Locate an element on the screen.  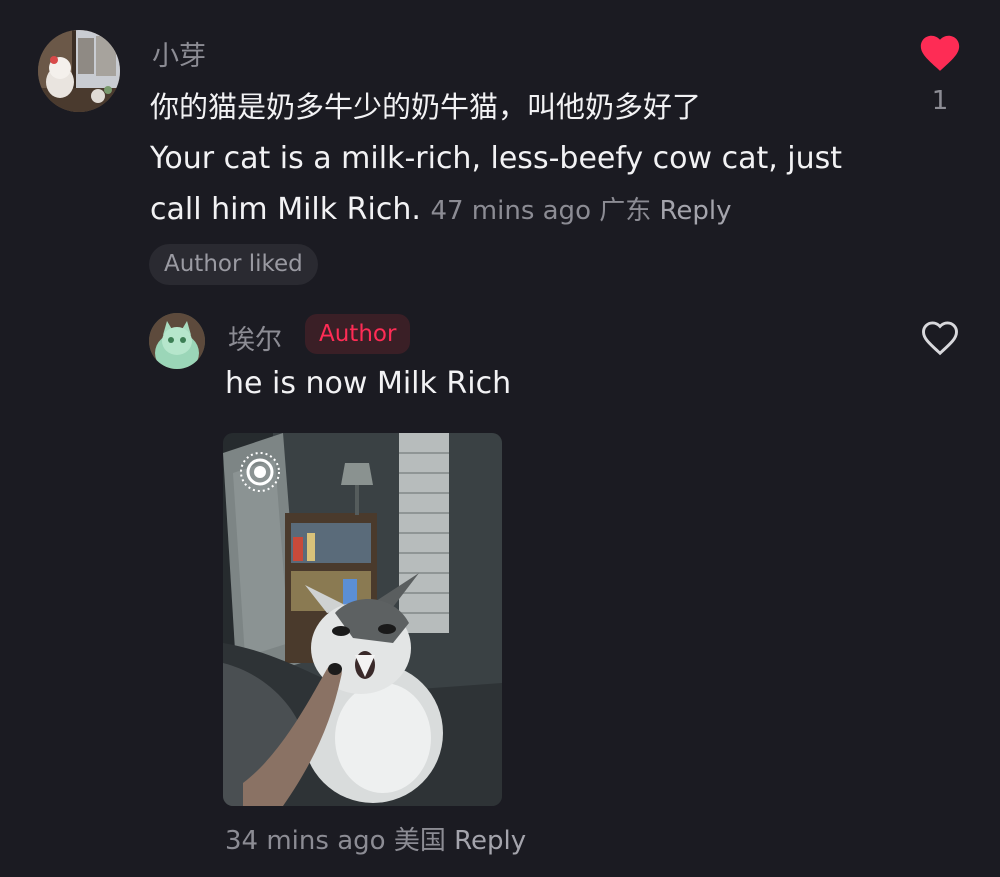
live-photo-icon is located at coordinates (260, 472).